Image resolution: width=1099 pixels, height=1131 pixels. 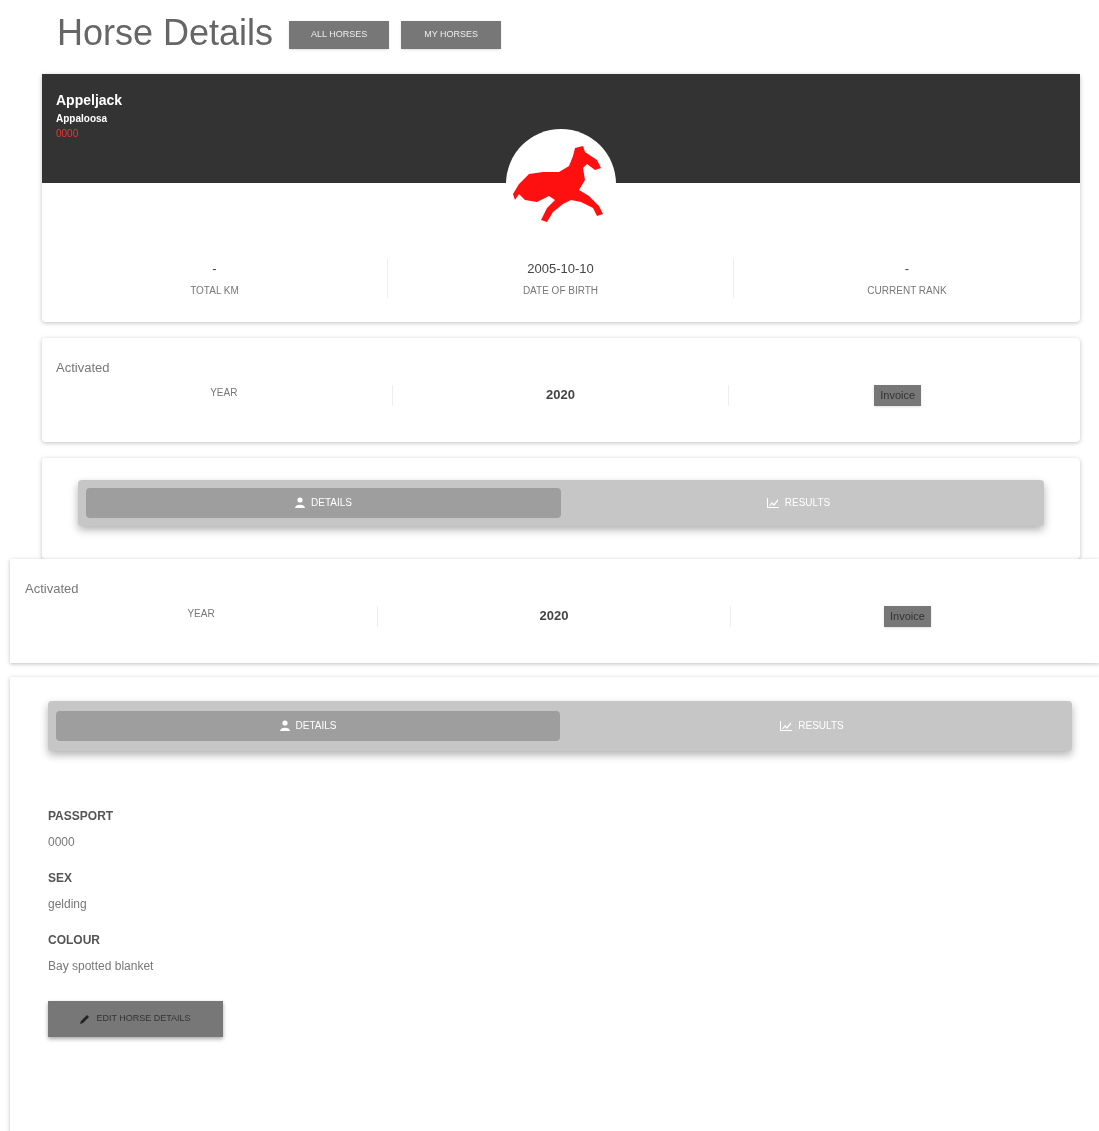 I want to click on pencil-icon, so click(x=85, y=1018).